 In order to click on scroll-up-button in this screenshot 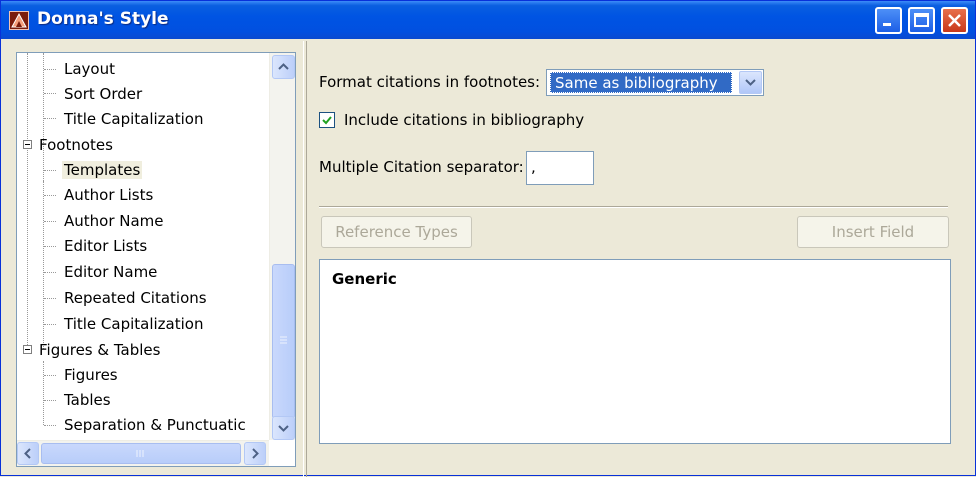, I will do `click(283, 67)`.